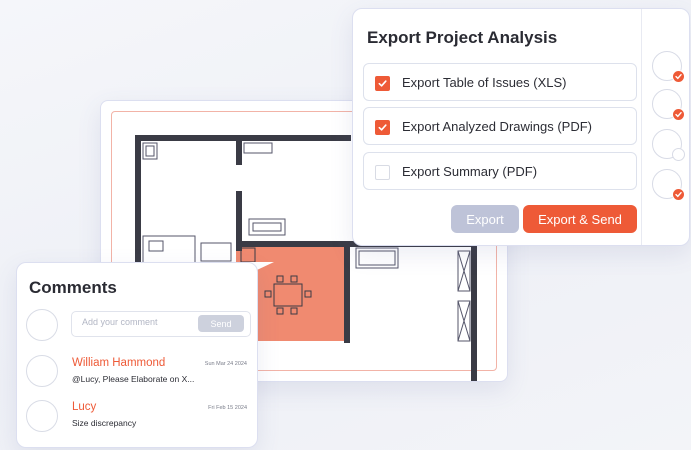 This screenshot has width=691, height=450. What do you see at coordinates (42, 325) in the screenshot?
I see `current-user-avatar` at bounding box center [42, 325].